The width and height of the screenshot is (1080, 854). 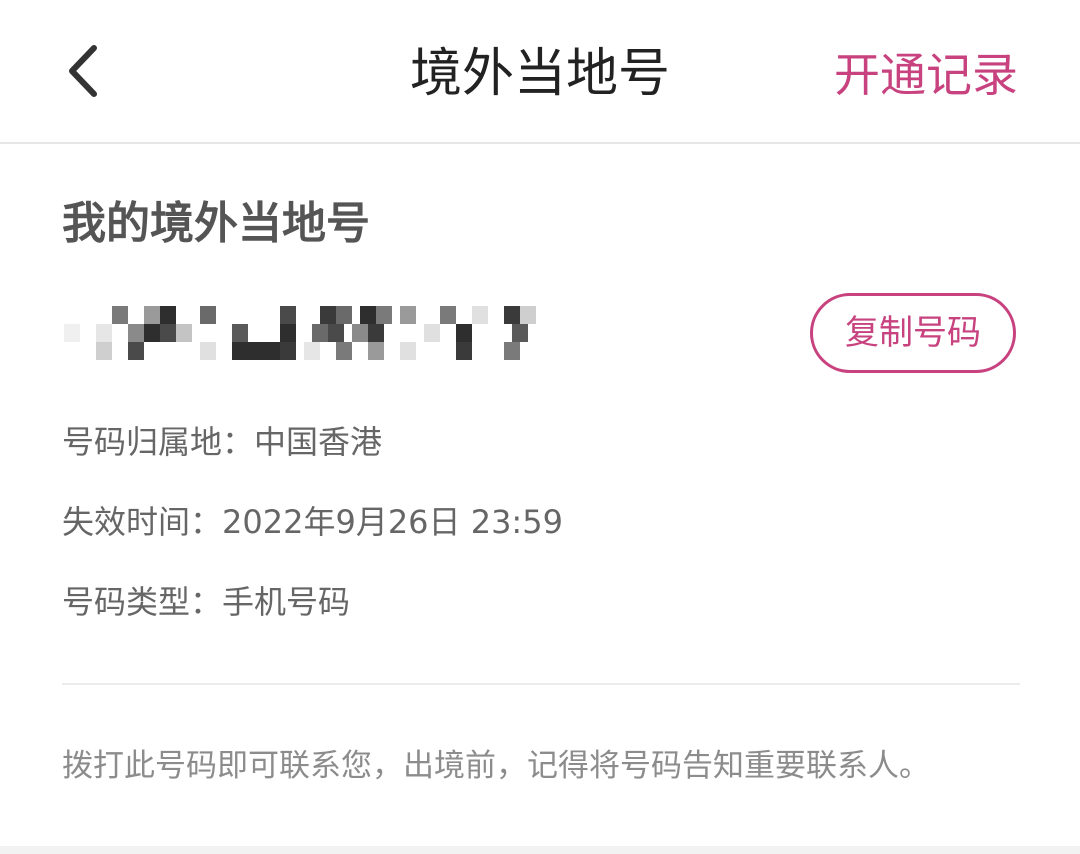 I want to click on section-title: 我的境外当地号, so click(x=216, y=223).